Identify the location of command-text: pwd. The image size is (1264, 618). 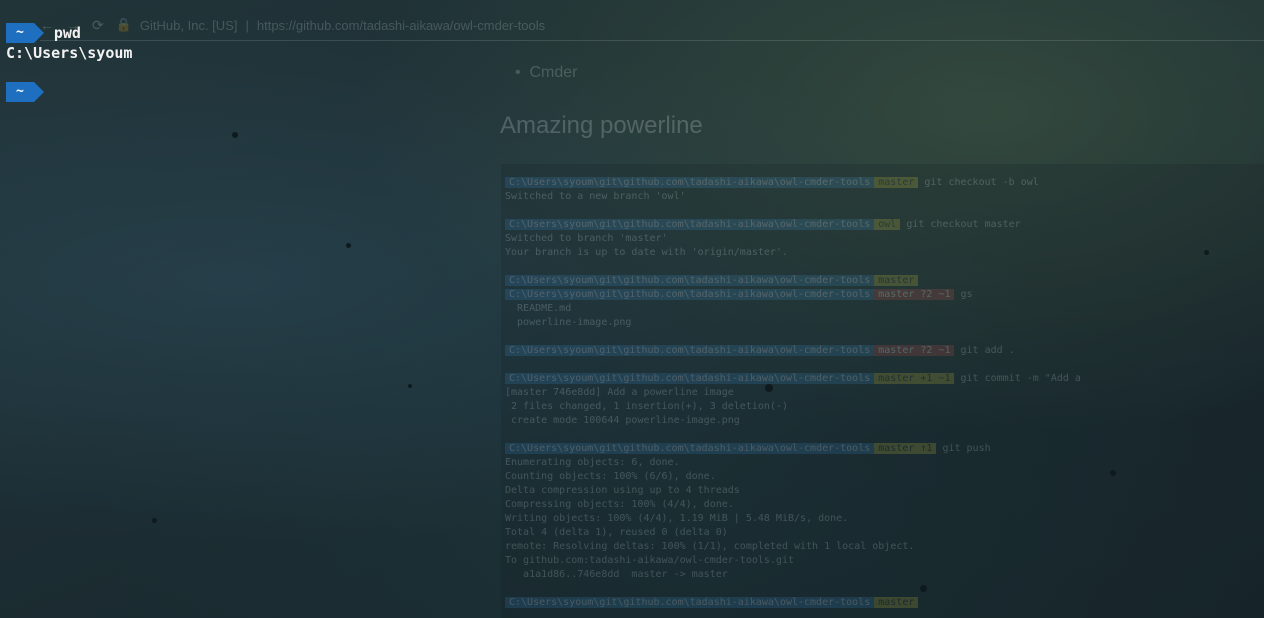
(67, 33).